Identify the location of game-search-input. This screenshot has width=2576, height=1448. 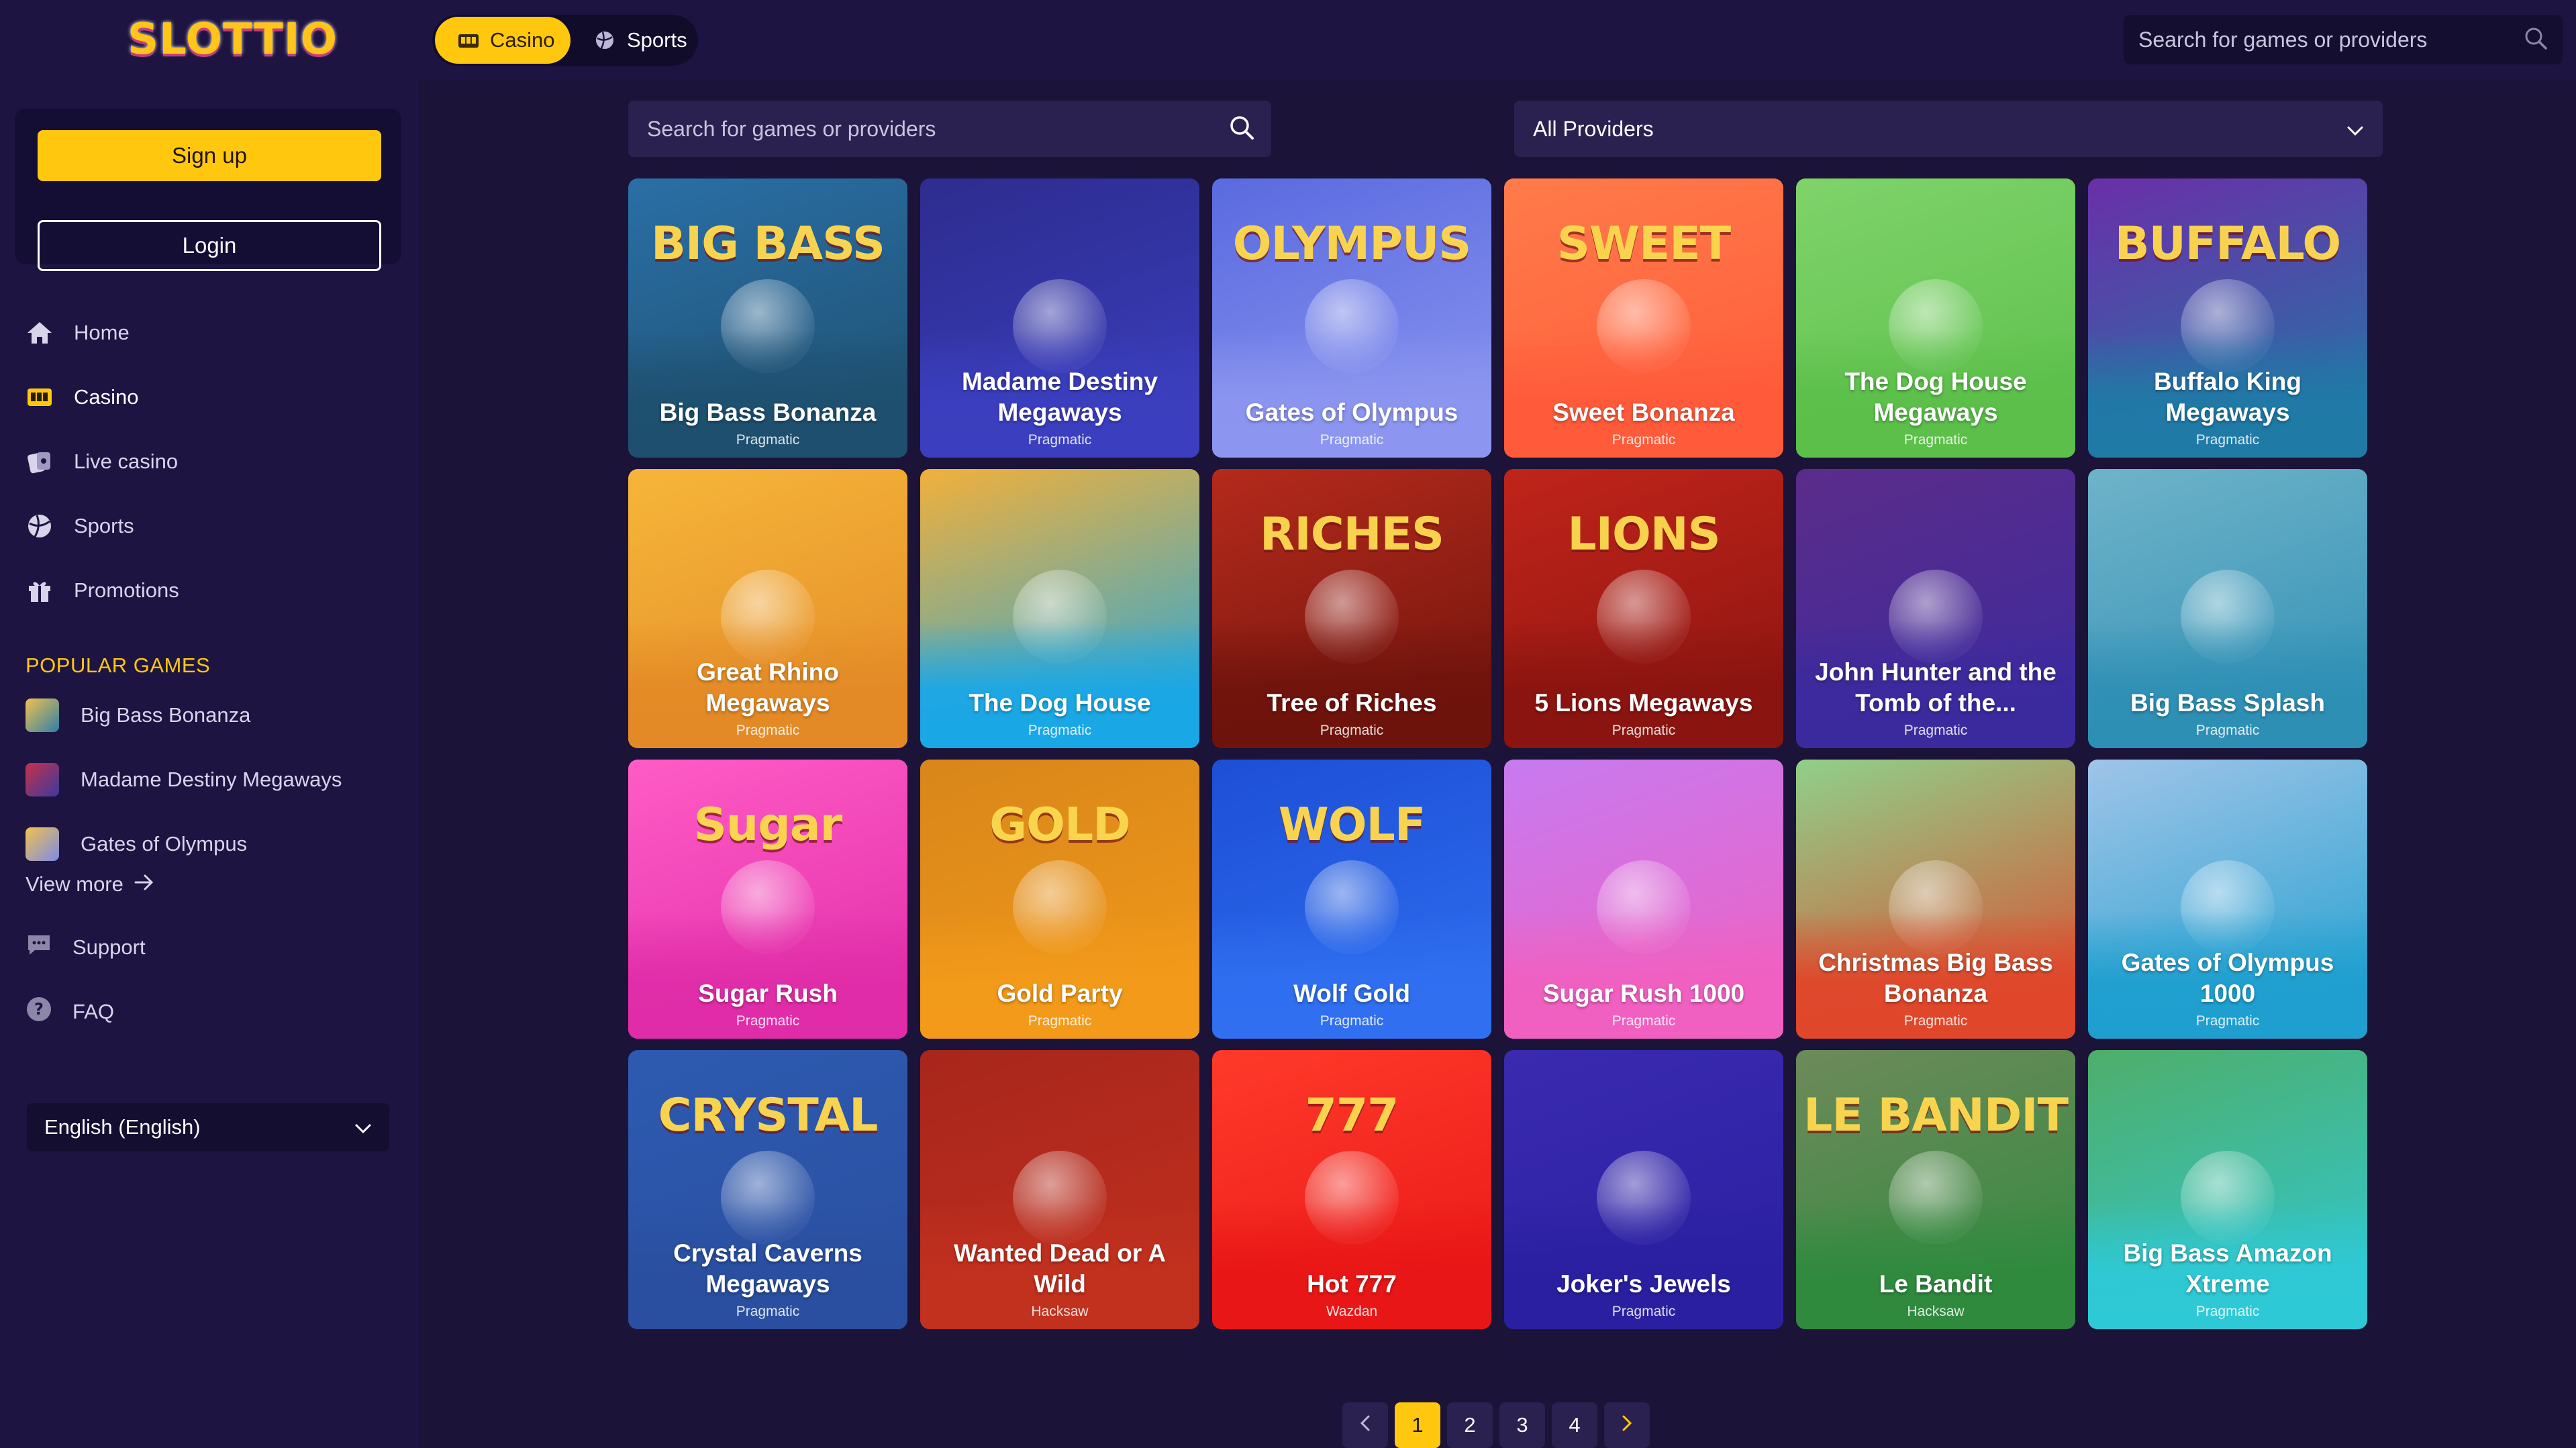
(937, 129).